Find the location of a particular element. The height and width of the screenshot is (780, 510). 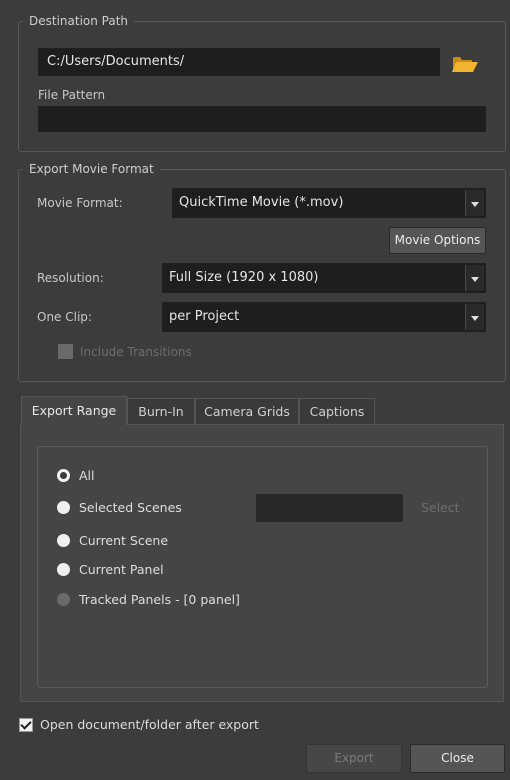

checkmark-icon is located at coordinates (26, 724).